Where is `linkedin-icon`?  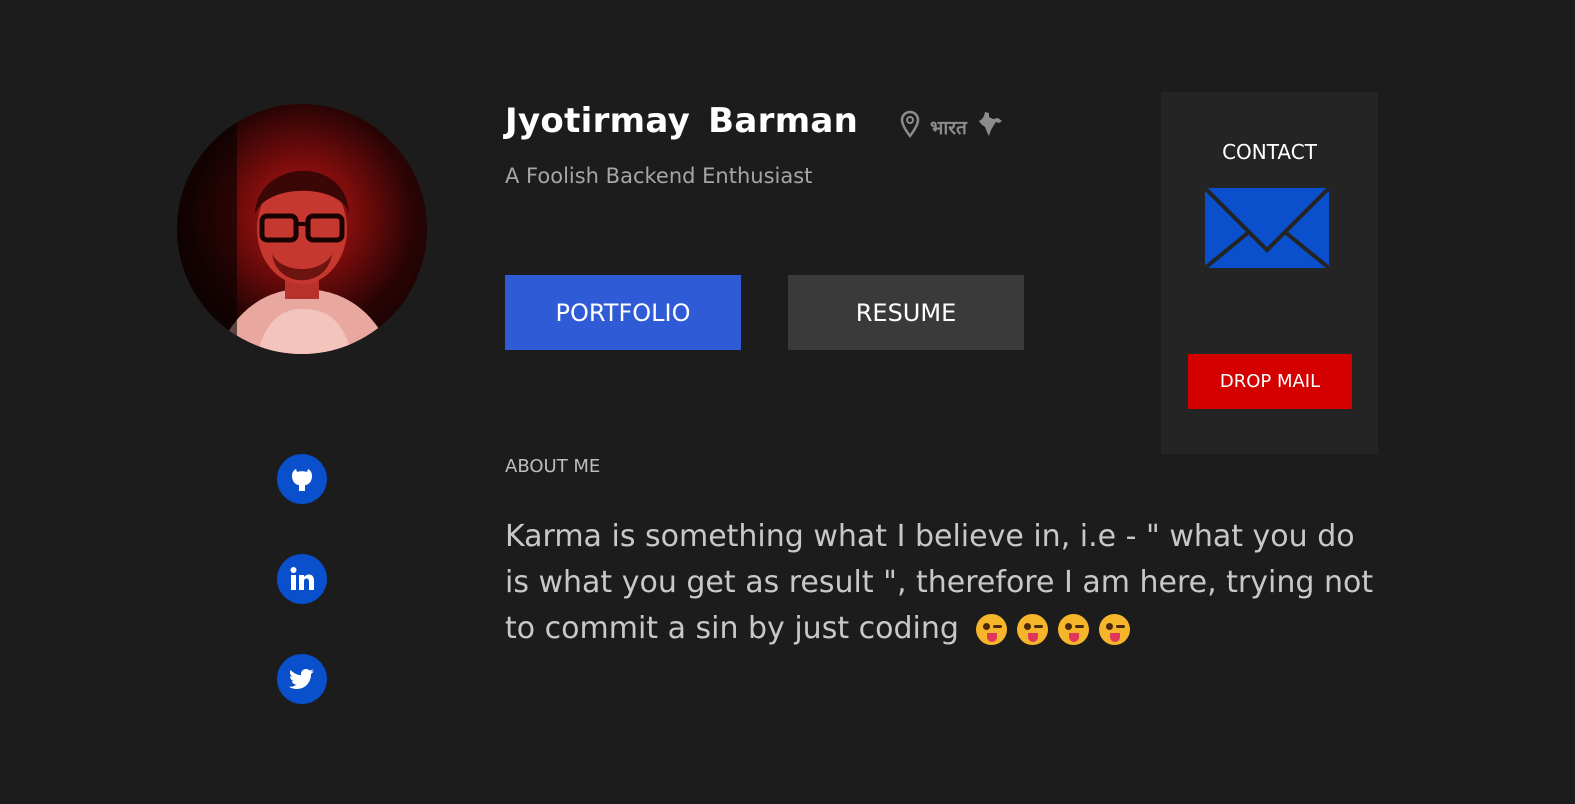 linkedin-icon is located at coordinates (302, 579).